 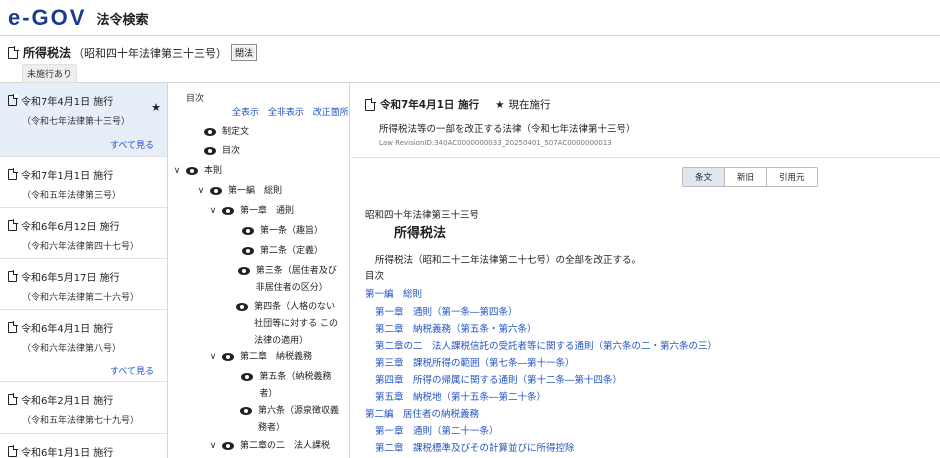 I want to click on close-law-button: 閉法, so click(x=244, y=52).